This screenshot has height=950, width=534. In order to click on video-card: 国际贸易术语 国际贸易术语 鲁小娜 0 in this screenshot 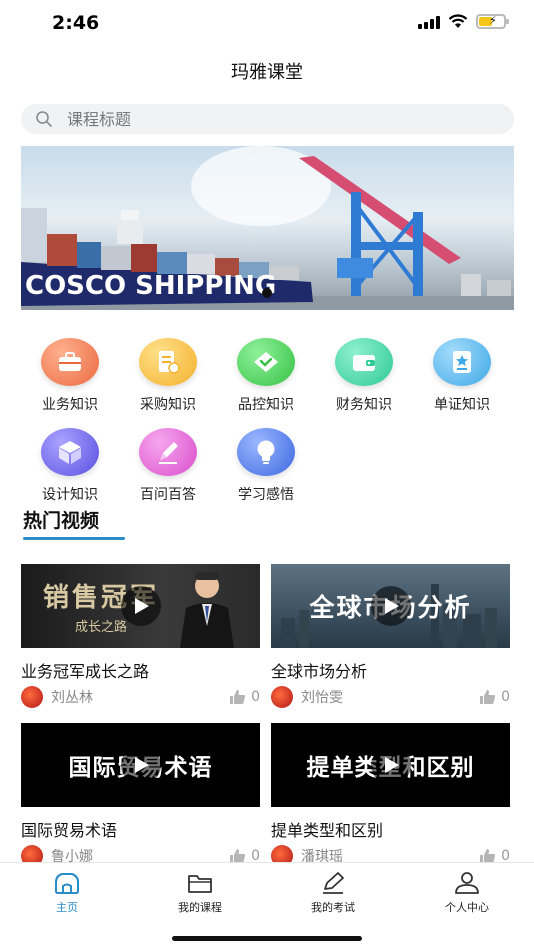, I will do `click(140, 795)`.